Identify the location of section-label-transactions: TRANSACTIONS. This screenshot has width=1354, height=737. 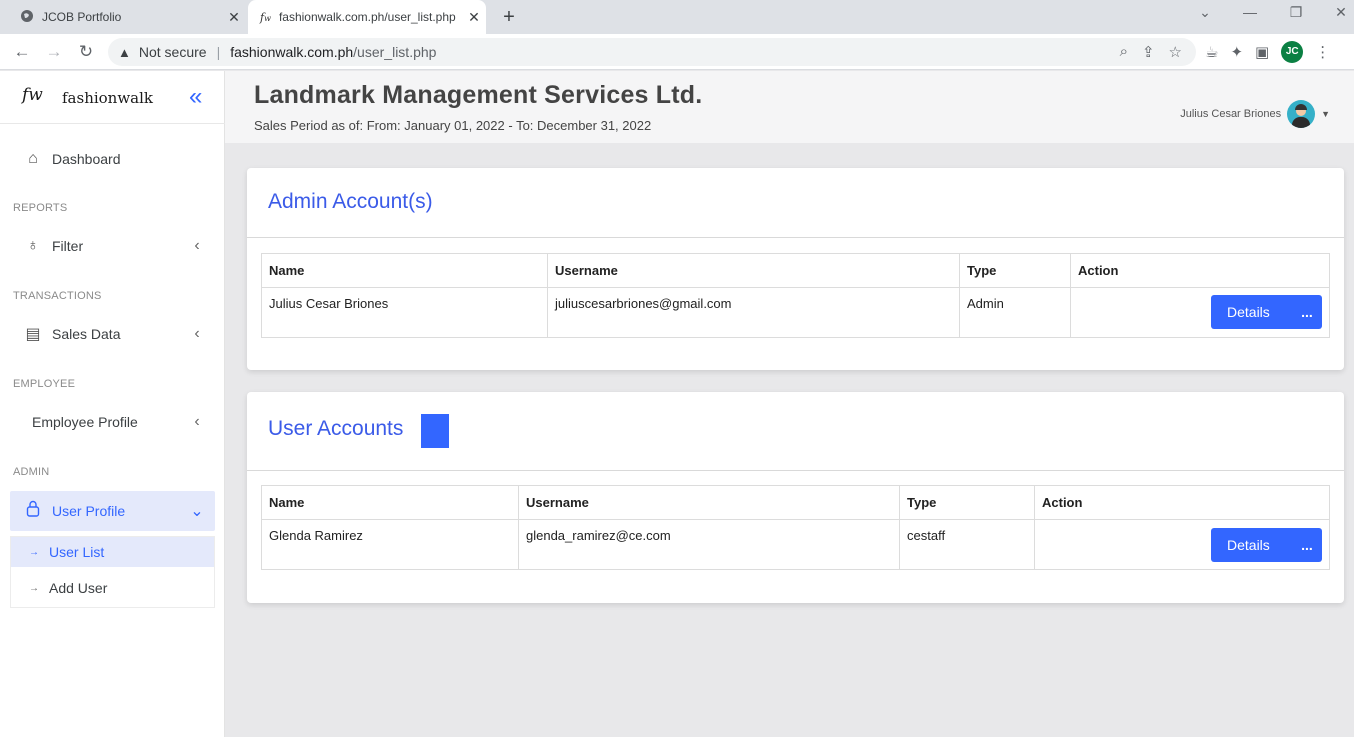
(57, 296).